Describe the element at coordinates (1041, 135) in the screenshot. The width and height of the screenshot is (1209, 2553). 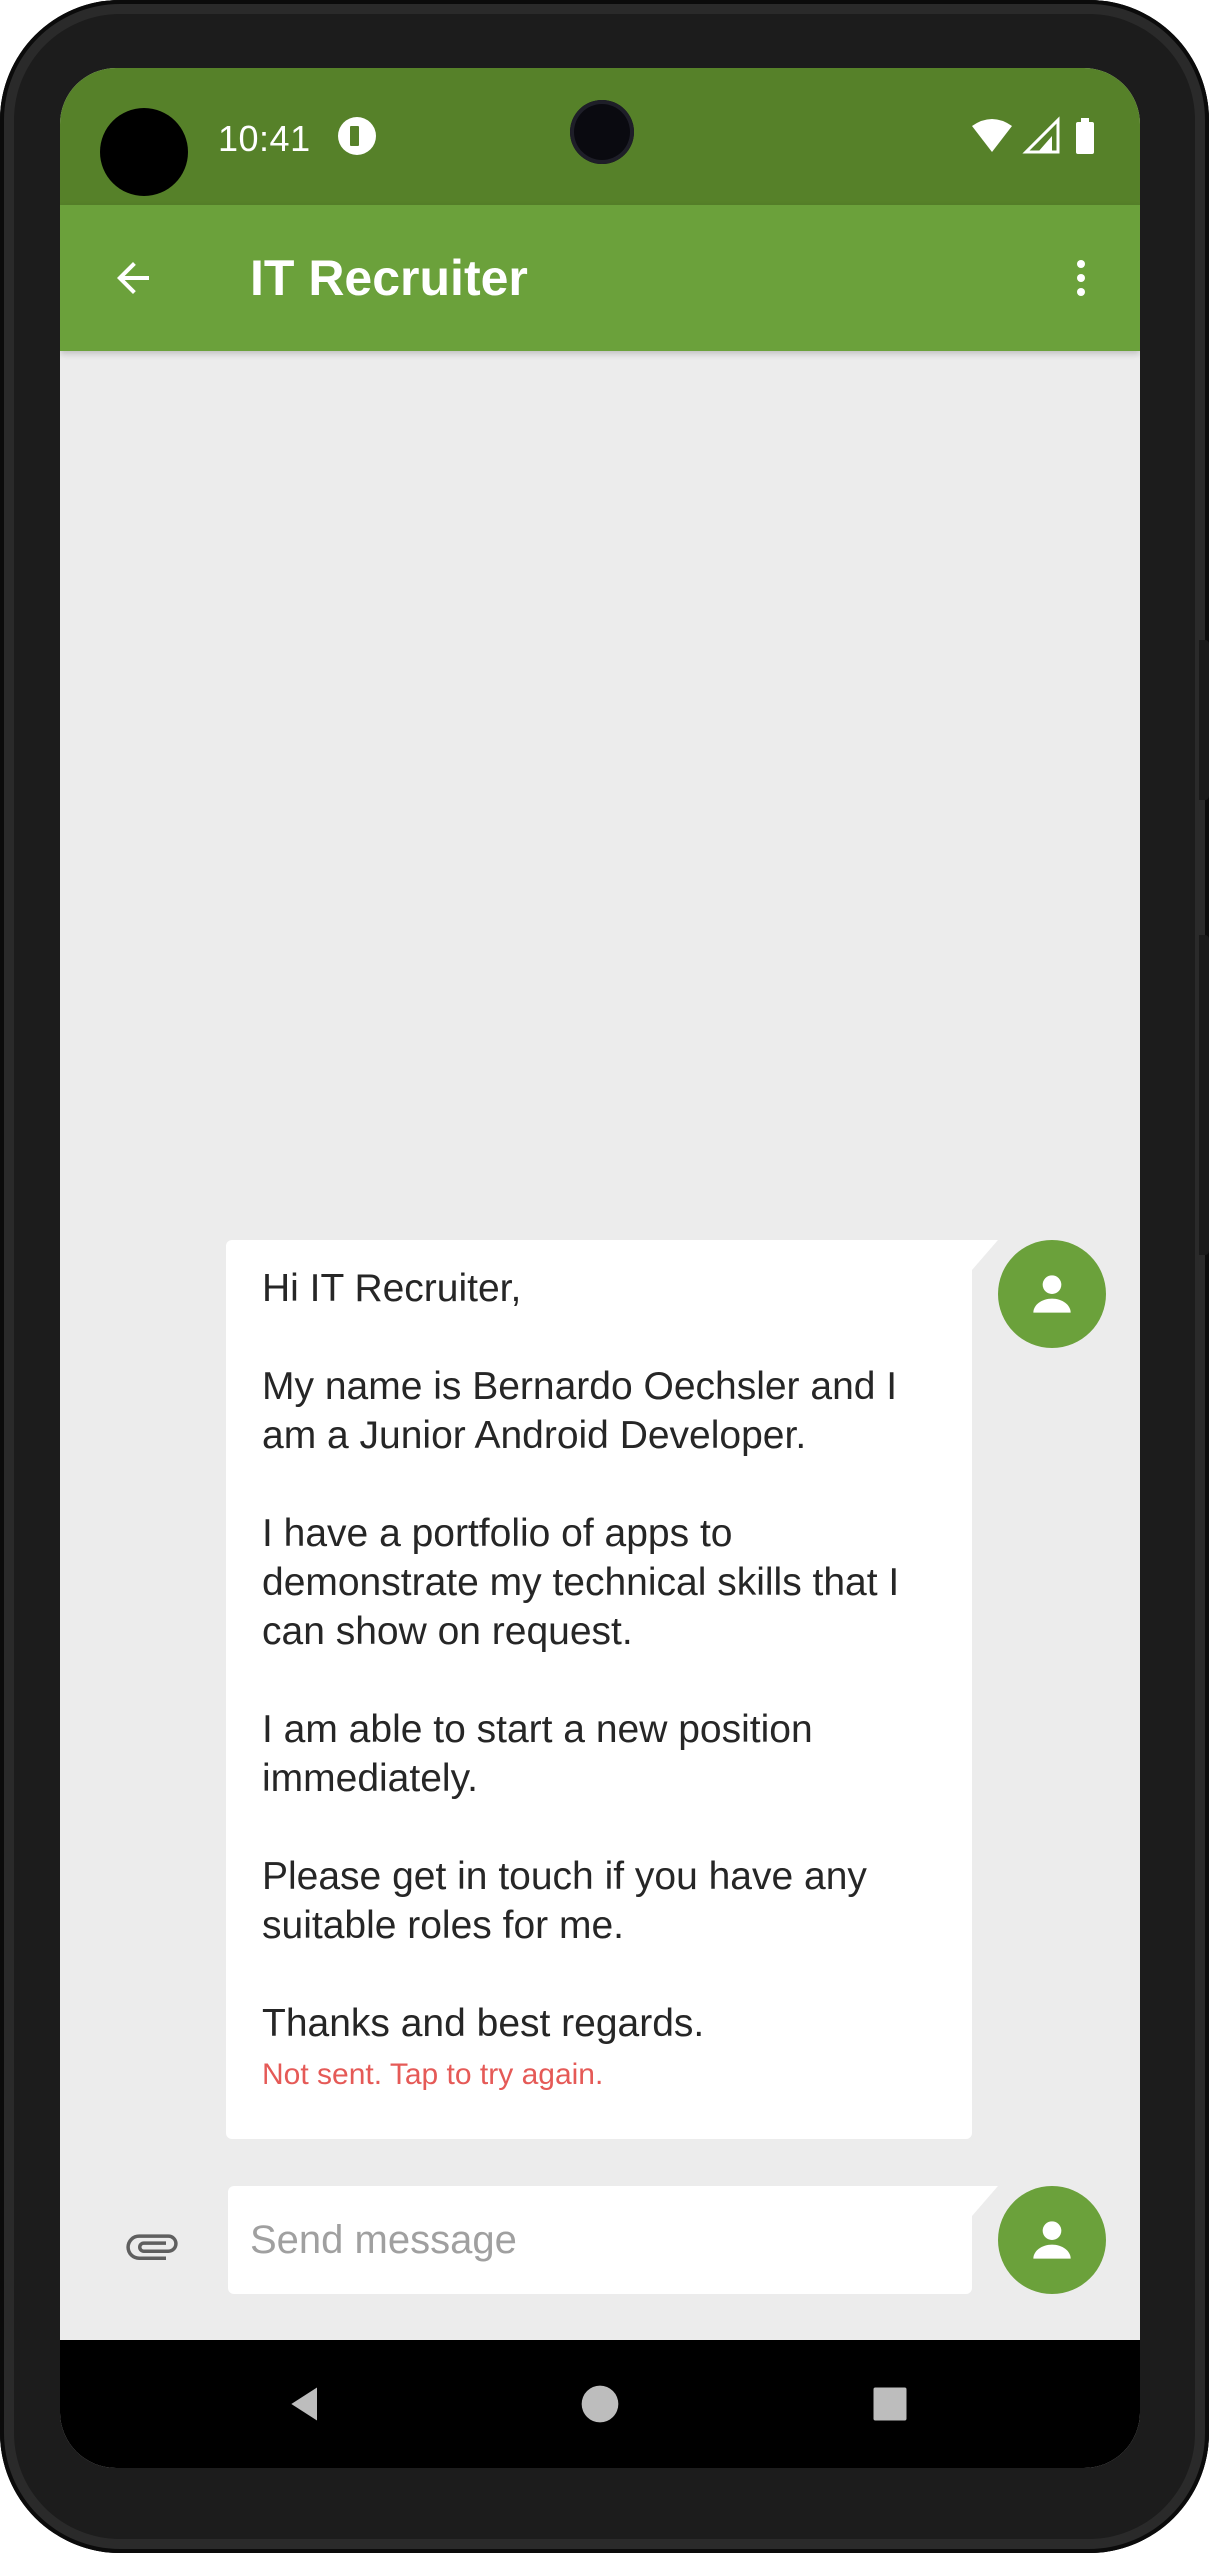
I see `signal-icon` at that location.